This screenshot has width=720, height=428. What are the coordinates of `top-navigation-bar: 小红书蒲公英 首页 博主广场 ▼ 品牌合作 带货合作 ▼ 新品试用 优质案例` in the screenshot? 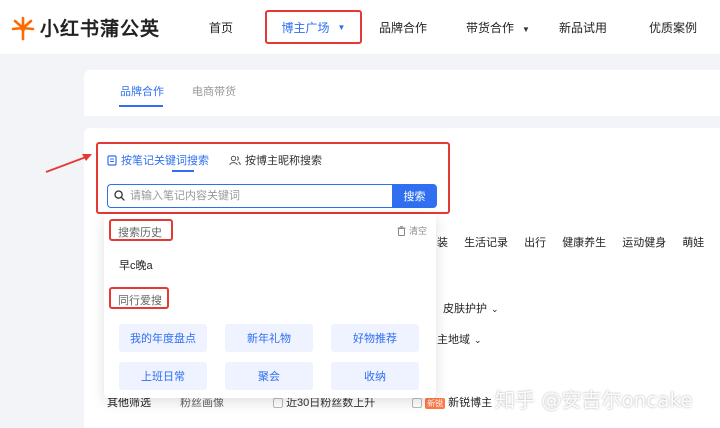 It's located at (360, 27).